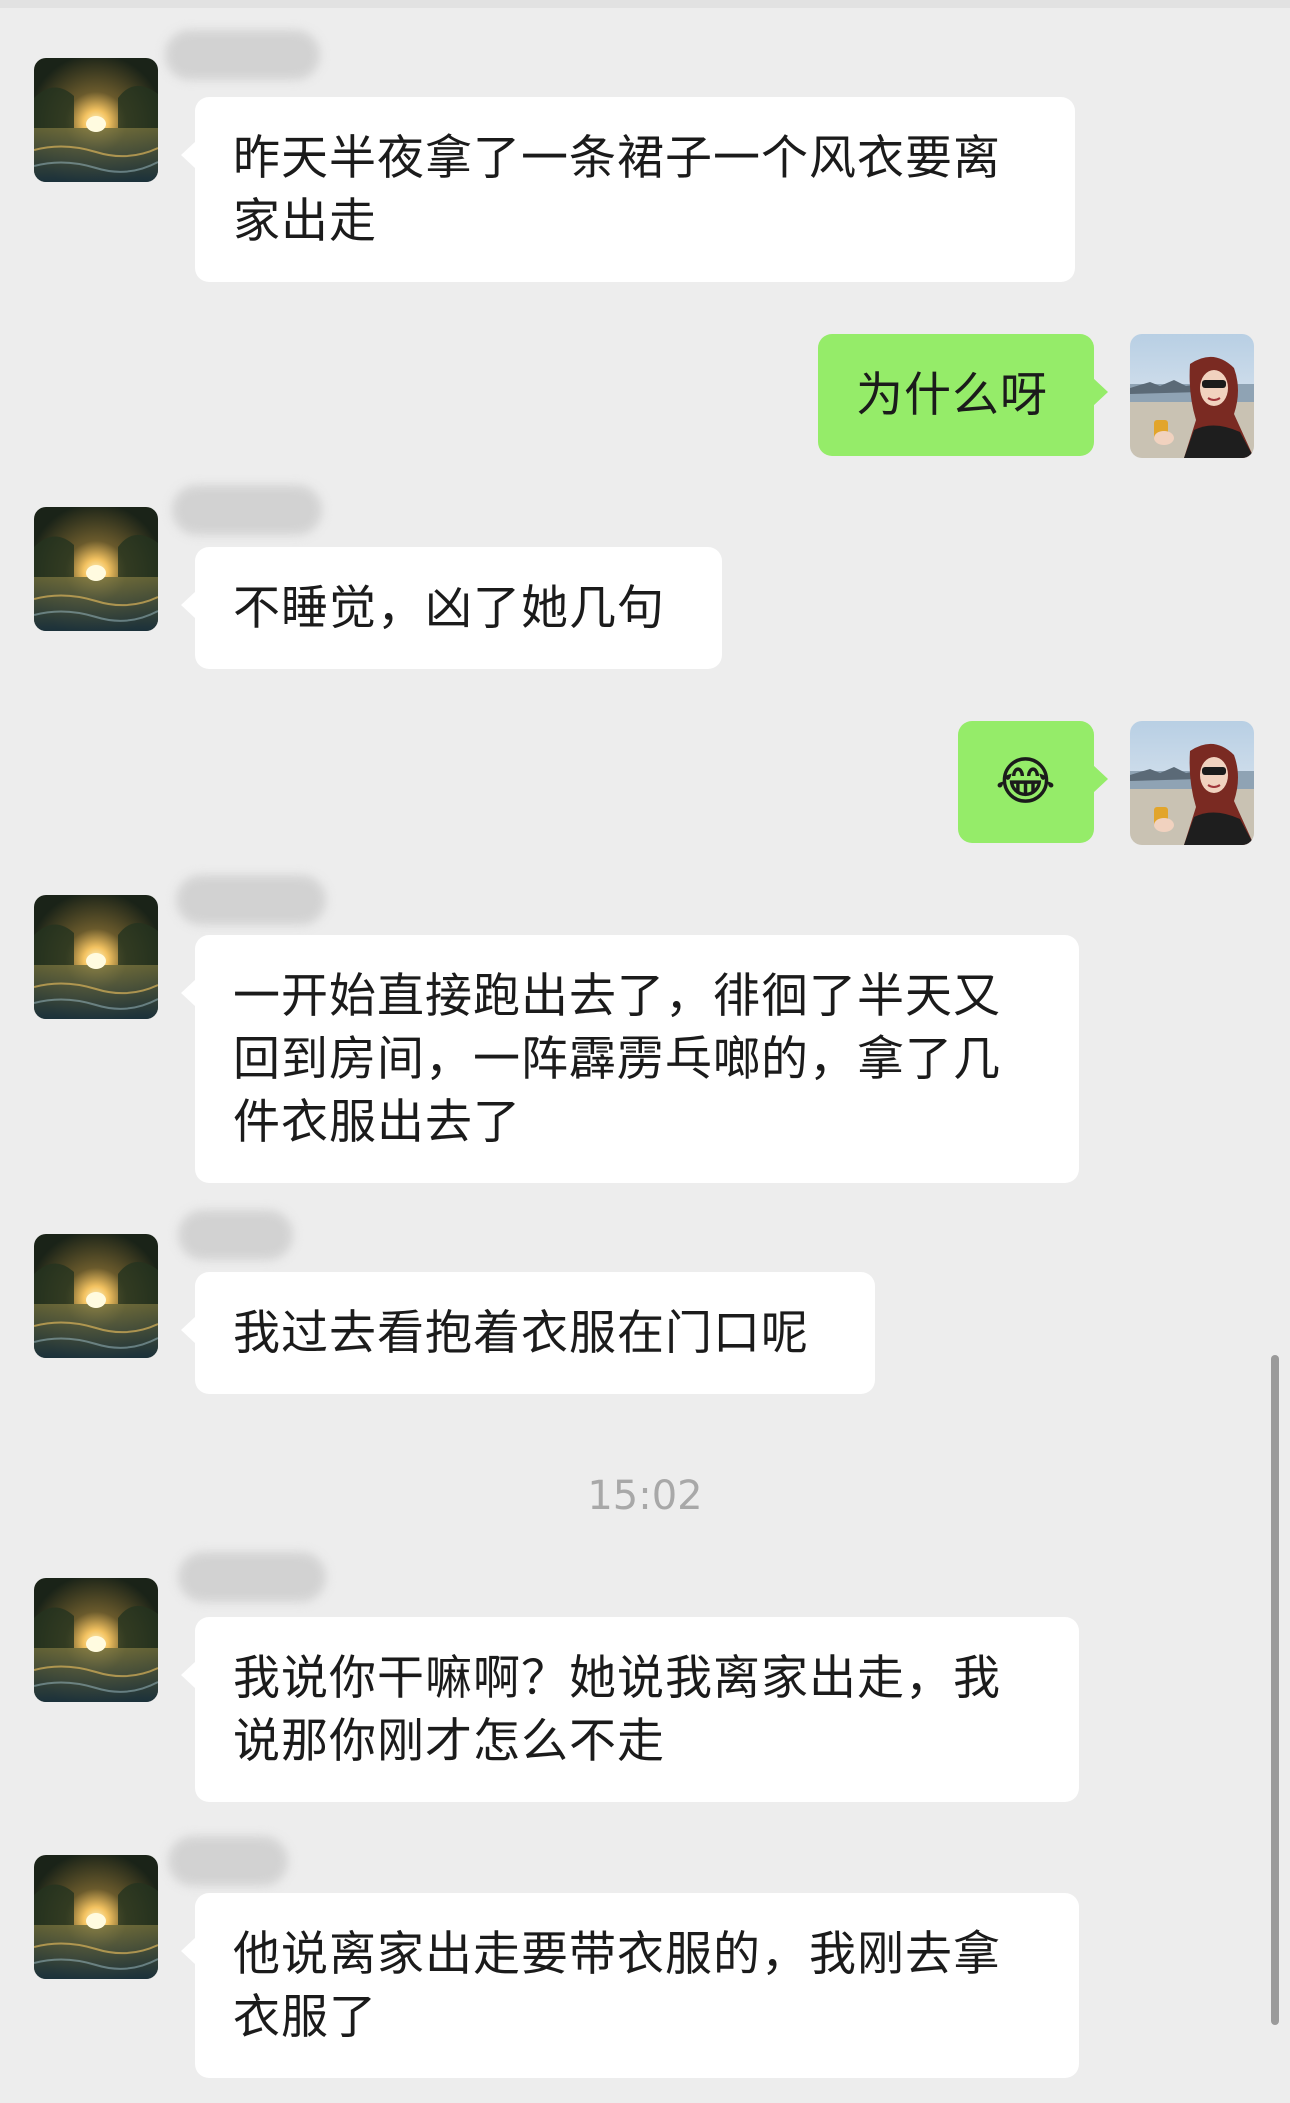 The image size is (1290, 2103). I want to click on scrollbar, so click(1275, 1690).